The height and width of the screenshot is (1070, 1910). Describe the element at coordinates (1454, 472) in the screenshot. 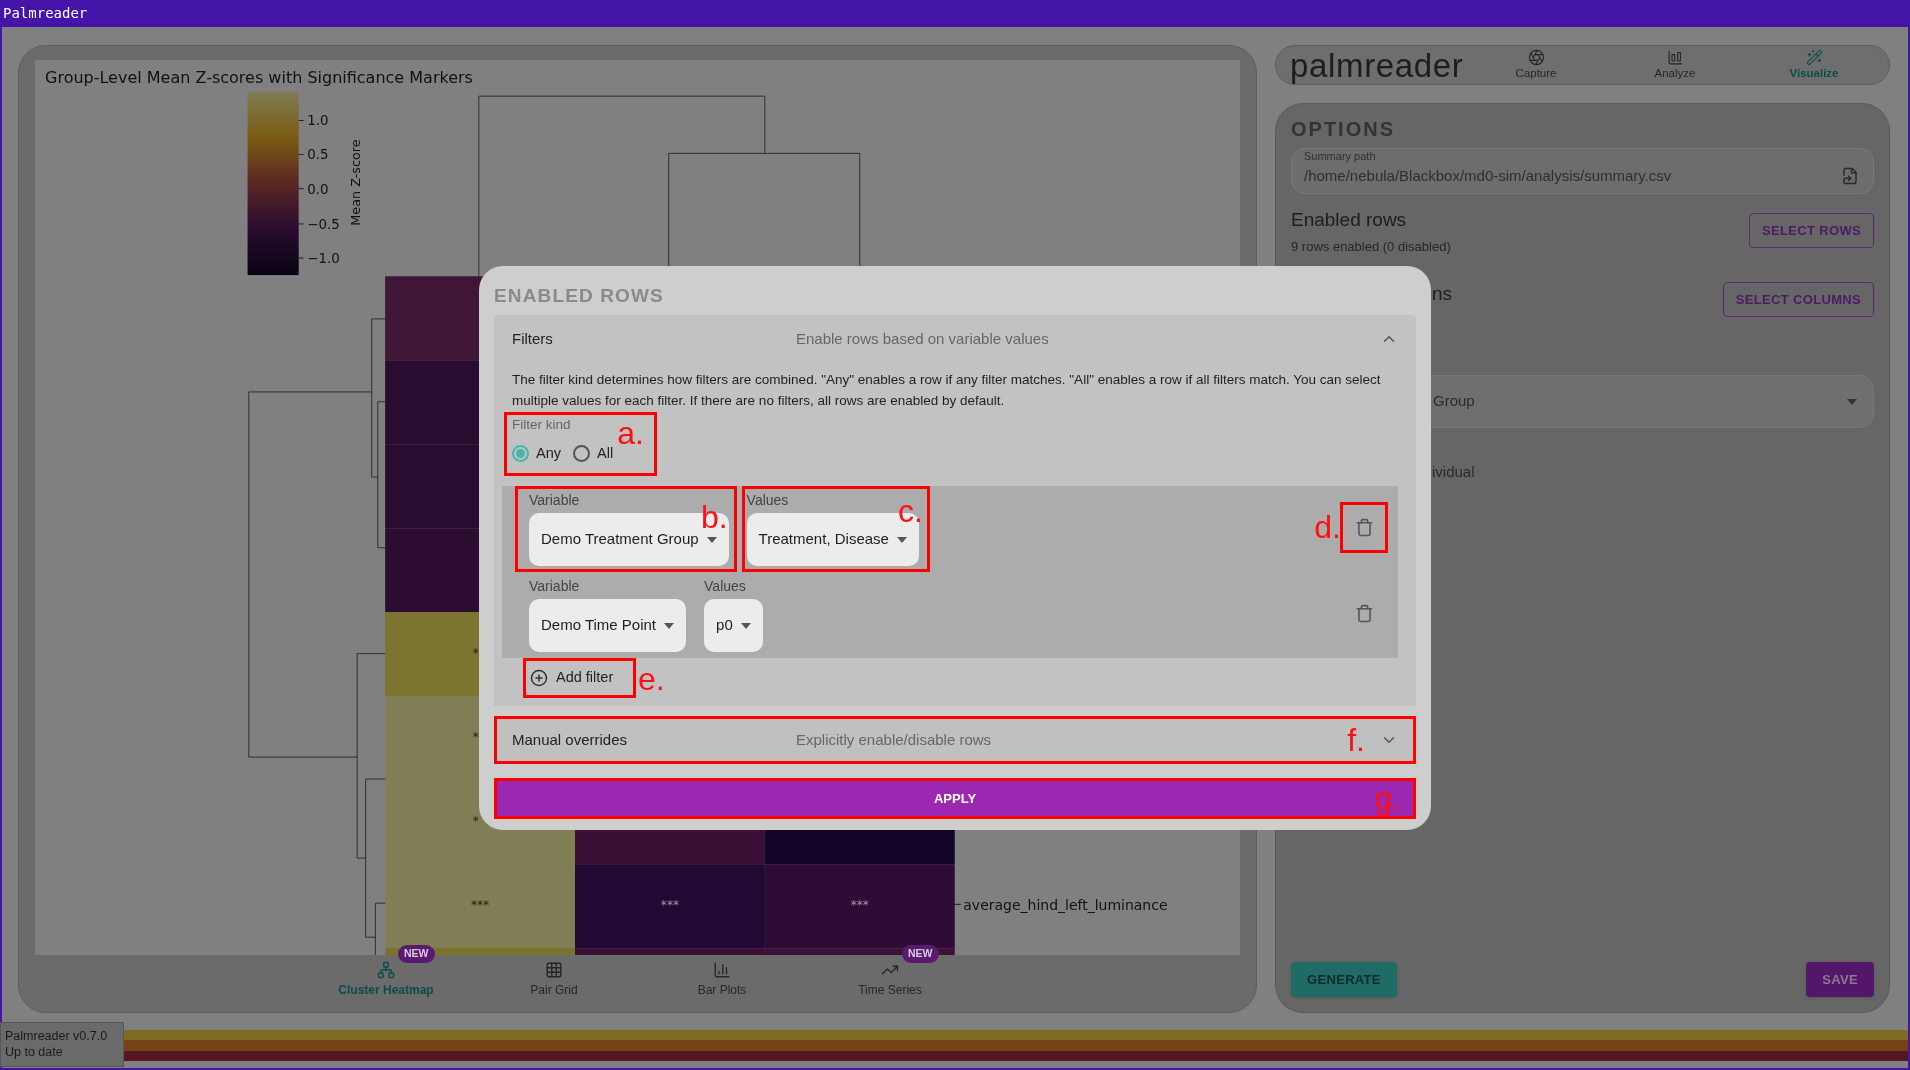

I see `option-label: ividual` at that location.